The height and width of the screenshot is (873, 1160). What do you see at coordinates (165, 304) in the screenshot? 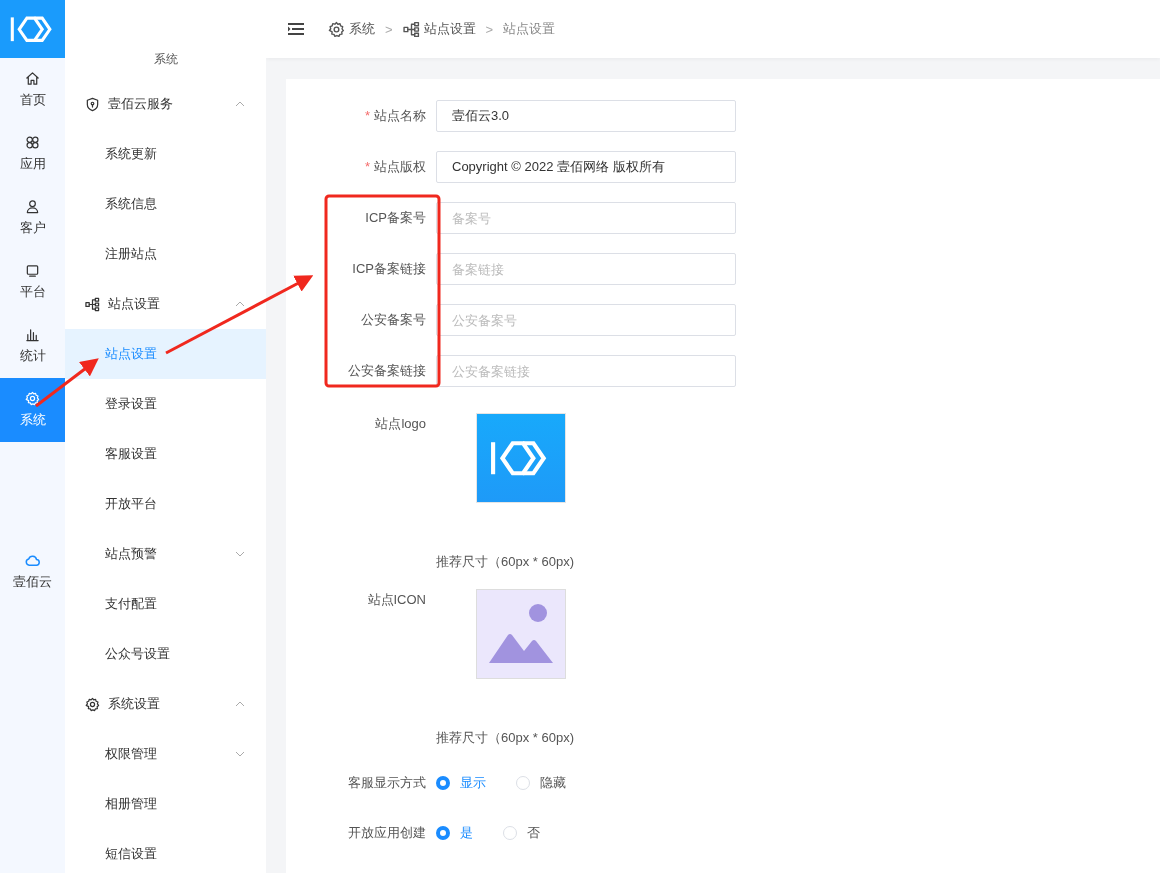
I see `menu-group: 站点设置` at bounding box center [165, 304].